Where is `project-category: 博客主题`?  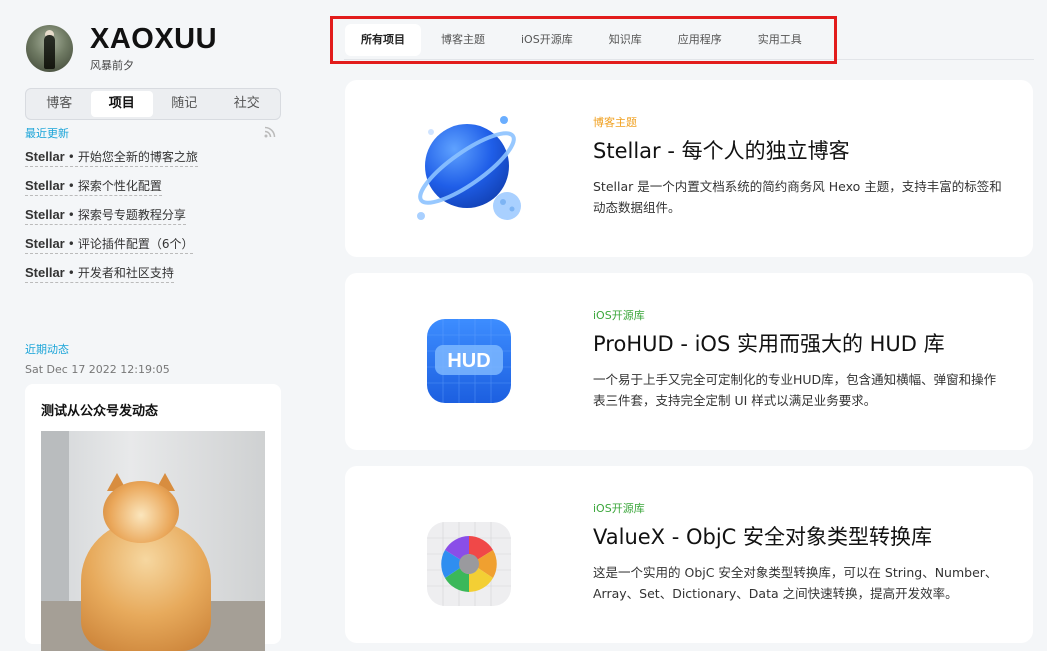 project-category: 博客主题 is located at coordinates (798, 122).